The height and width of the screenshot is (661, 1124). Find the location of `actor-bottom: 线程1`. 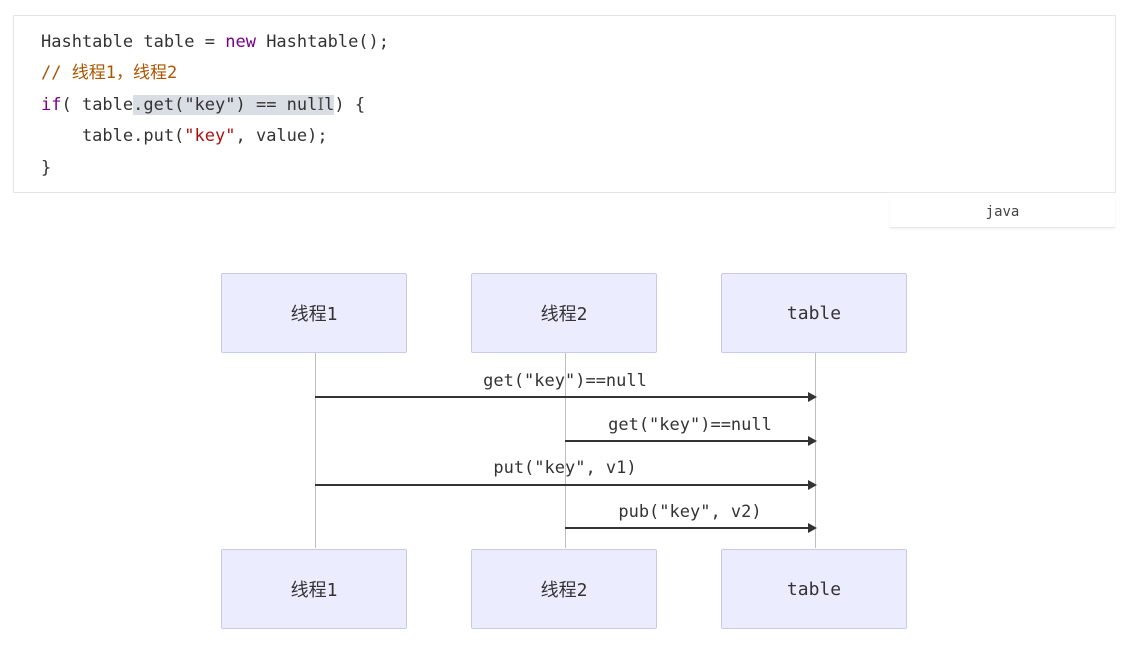

actor-bottom: 线程1 is located at coordinates (314, 589).